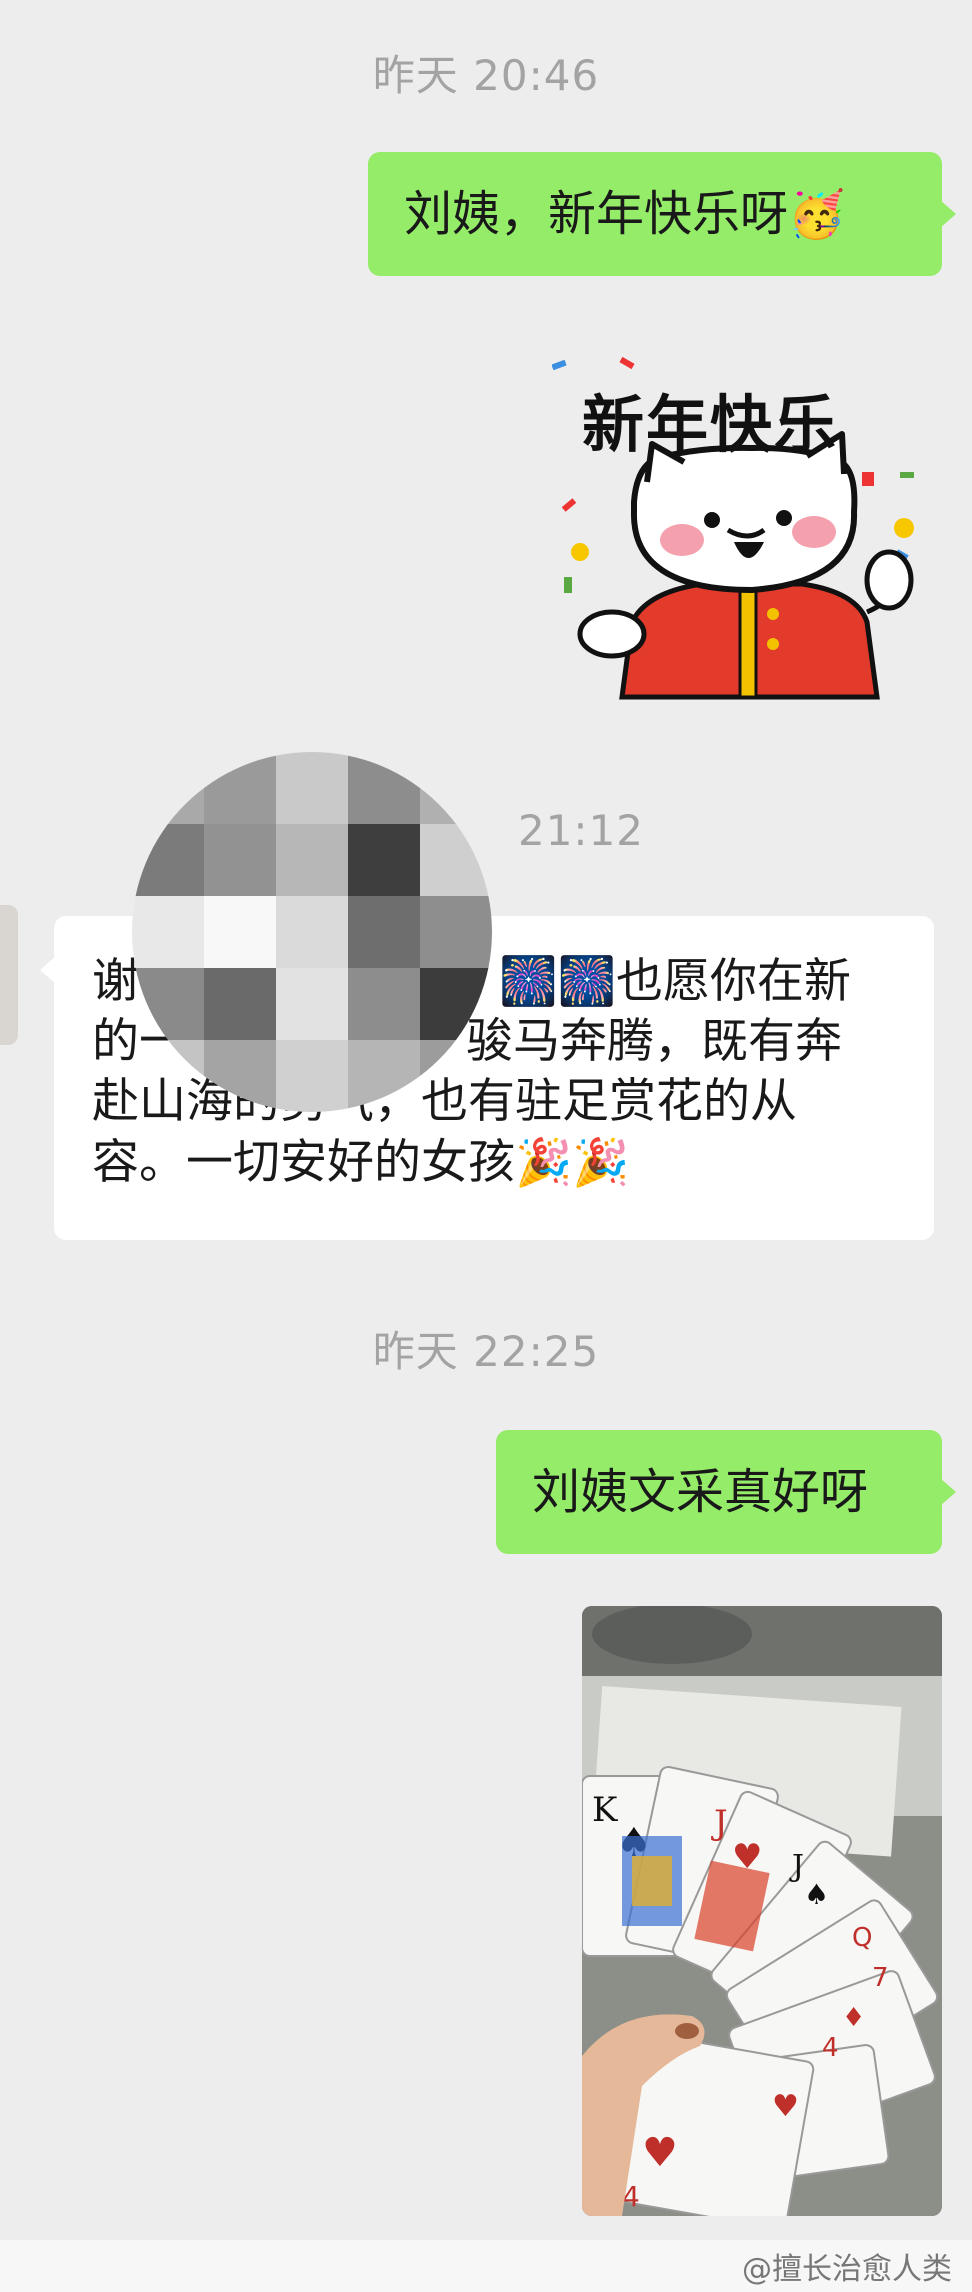 This screenshot has width=972, height=2292. I want to click on message-bubble-outgoing: 刘姨文采真好呀, so click(726, 1492).